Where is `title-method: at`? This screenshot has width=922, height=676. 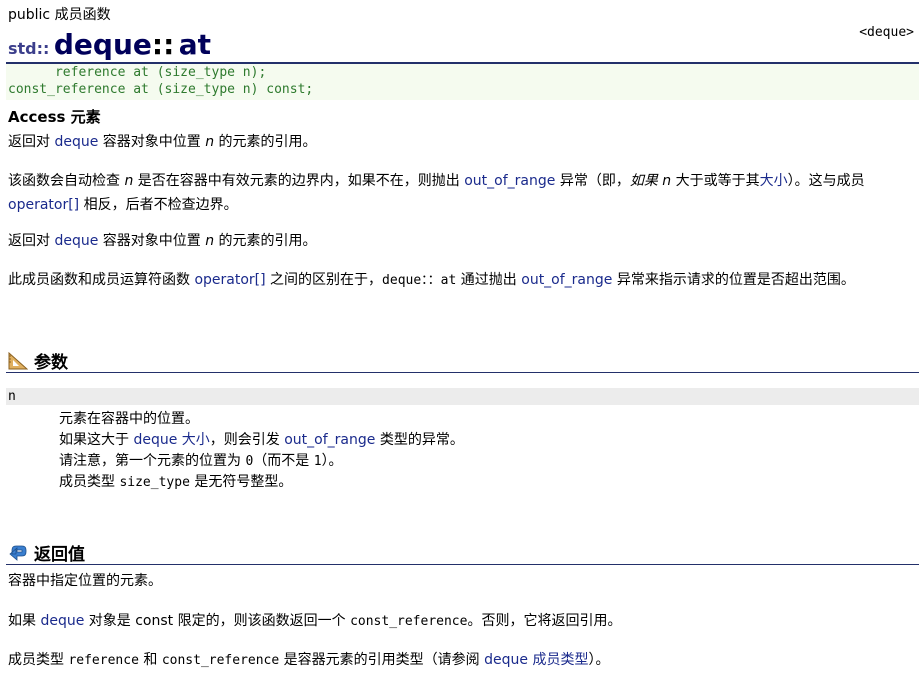
title-method: at is located at coordinates (195, 44).